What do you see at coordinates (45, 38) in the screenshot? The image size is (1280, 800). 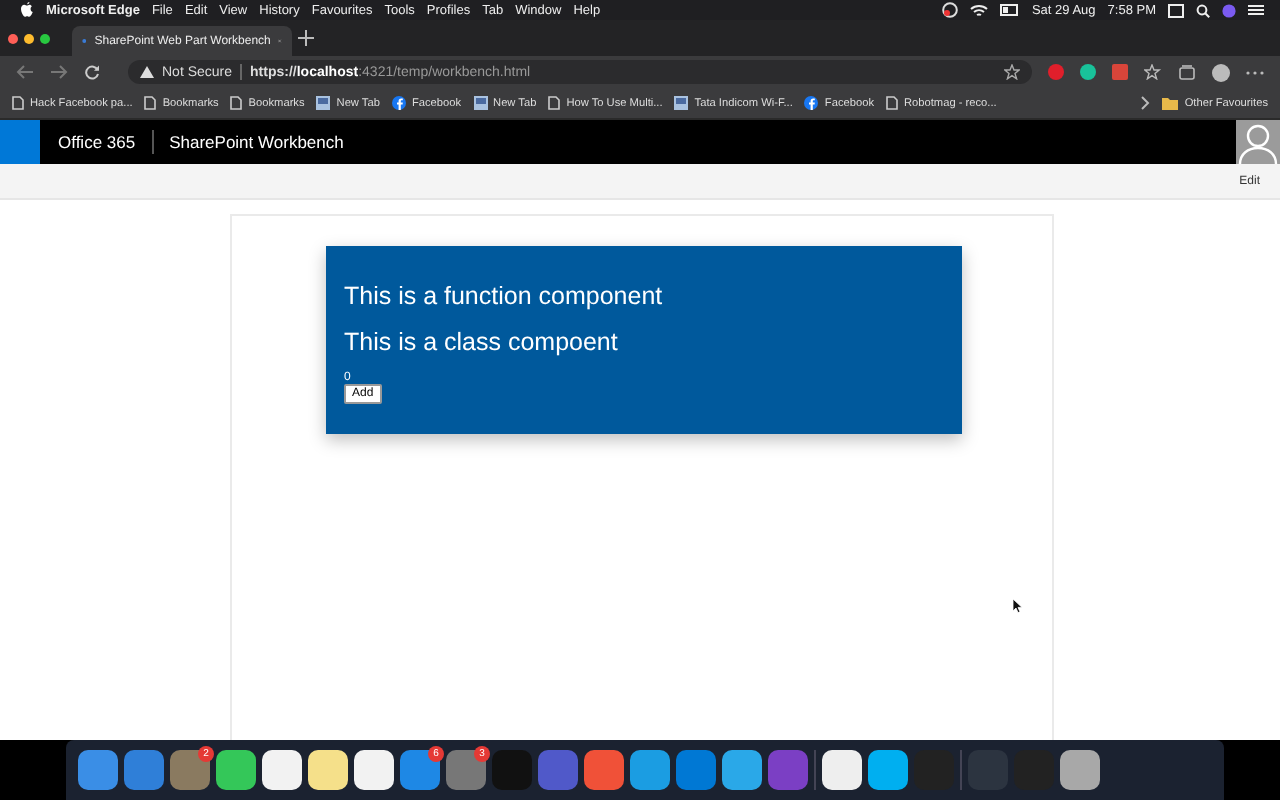 I see `zoom-window-icon` at bounding box center [45, 38].